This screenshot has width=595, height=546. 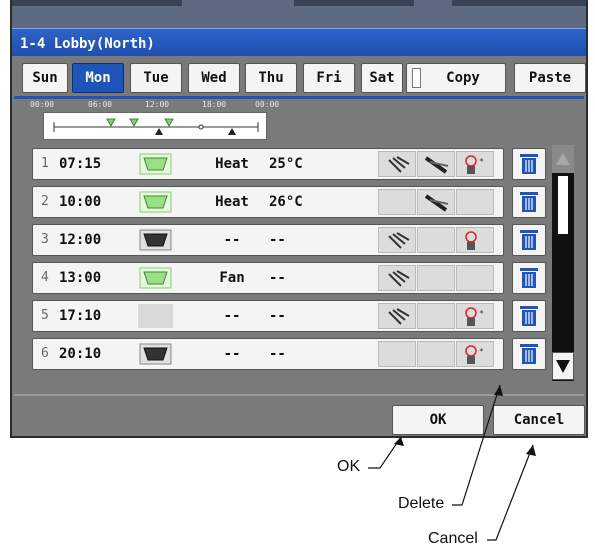 I want to click on callout-cancel-label: Cancel, so click(x=453, y=538).